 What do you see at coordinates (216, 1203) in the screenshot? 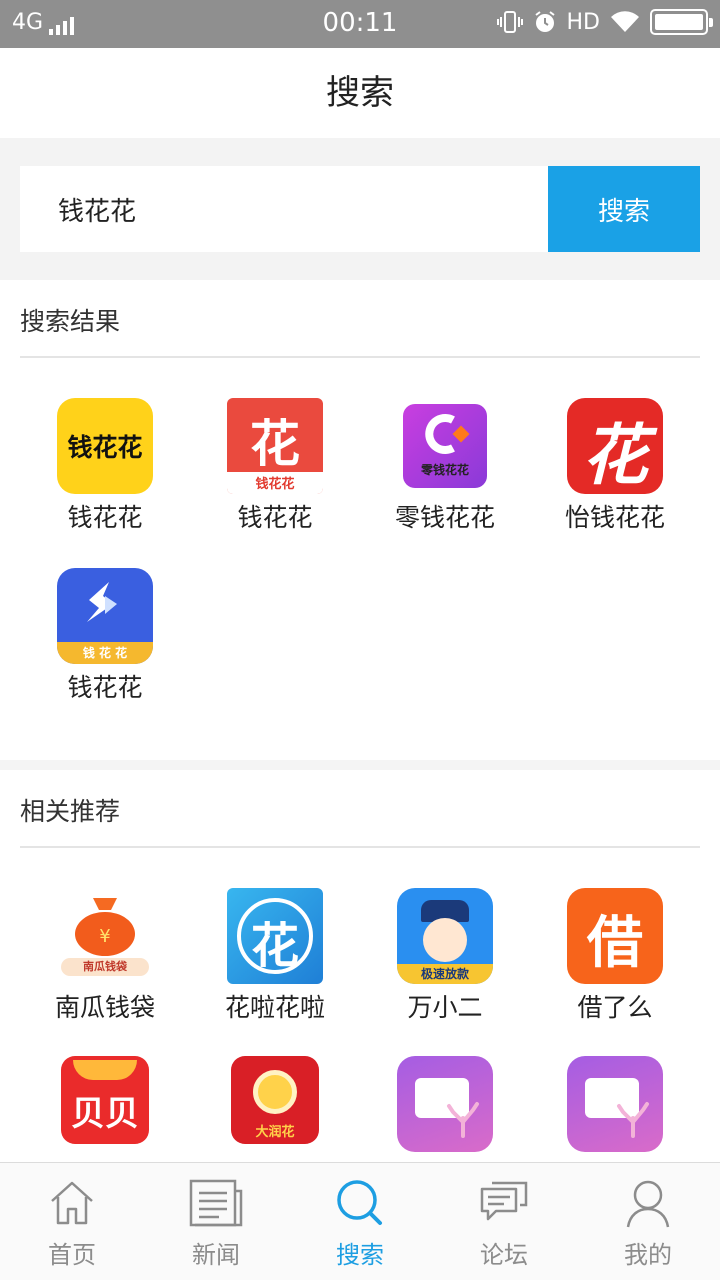
I see `news-icon` at bounding box center [216, 1203].